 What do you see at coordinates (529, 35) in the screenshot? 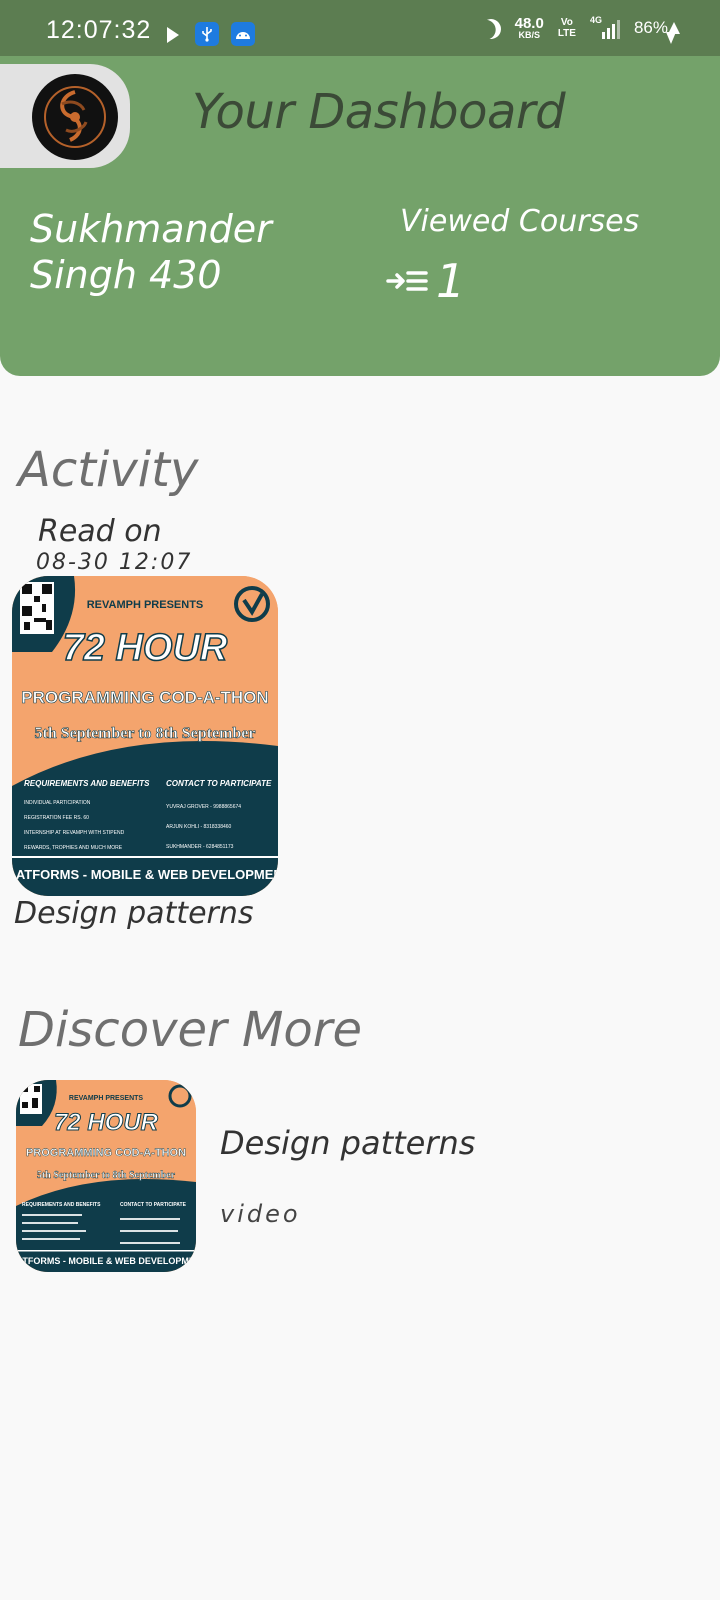
I see `speed-unit: KB/S` at bounding box center [529, 35].